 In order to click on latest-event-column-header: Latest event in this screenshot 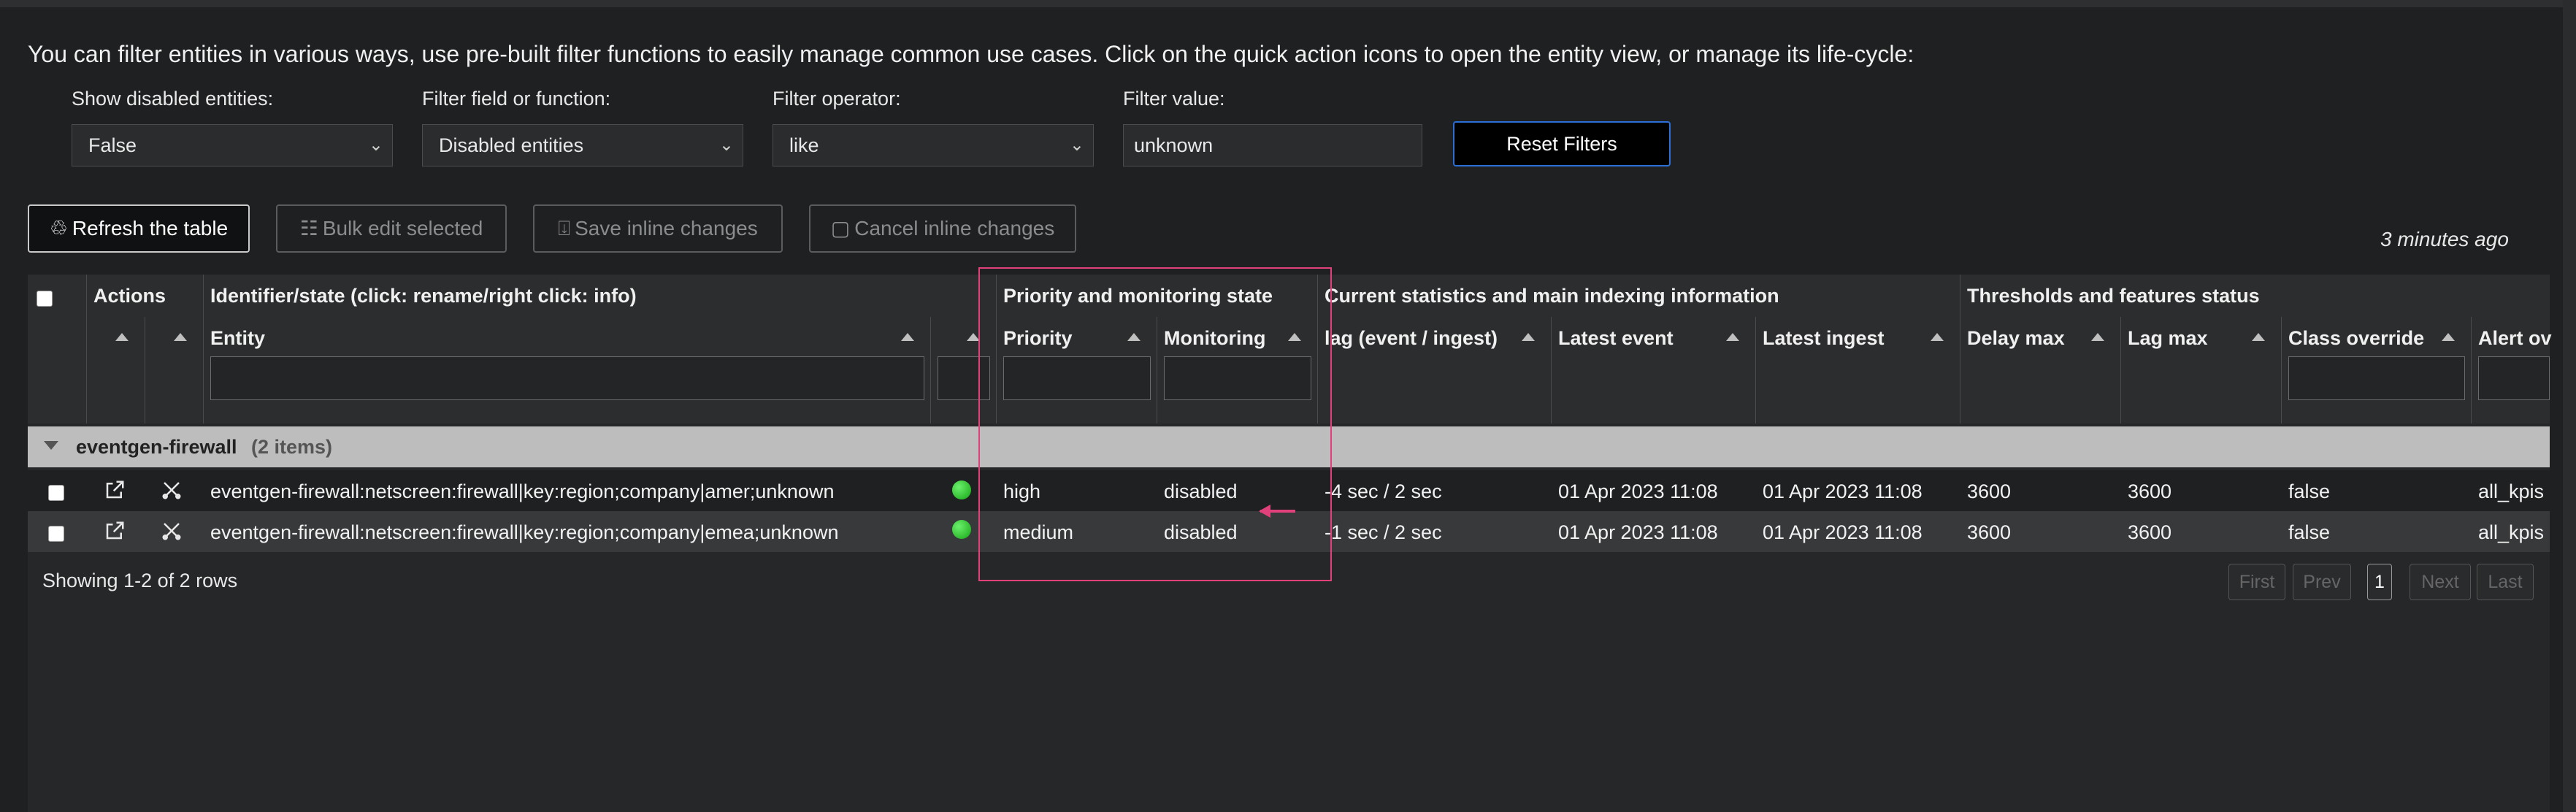, I will do `click(1616, 339)`.